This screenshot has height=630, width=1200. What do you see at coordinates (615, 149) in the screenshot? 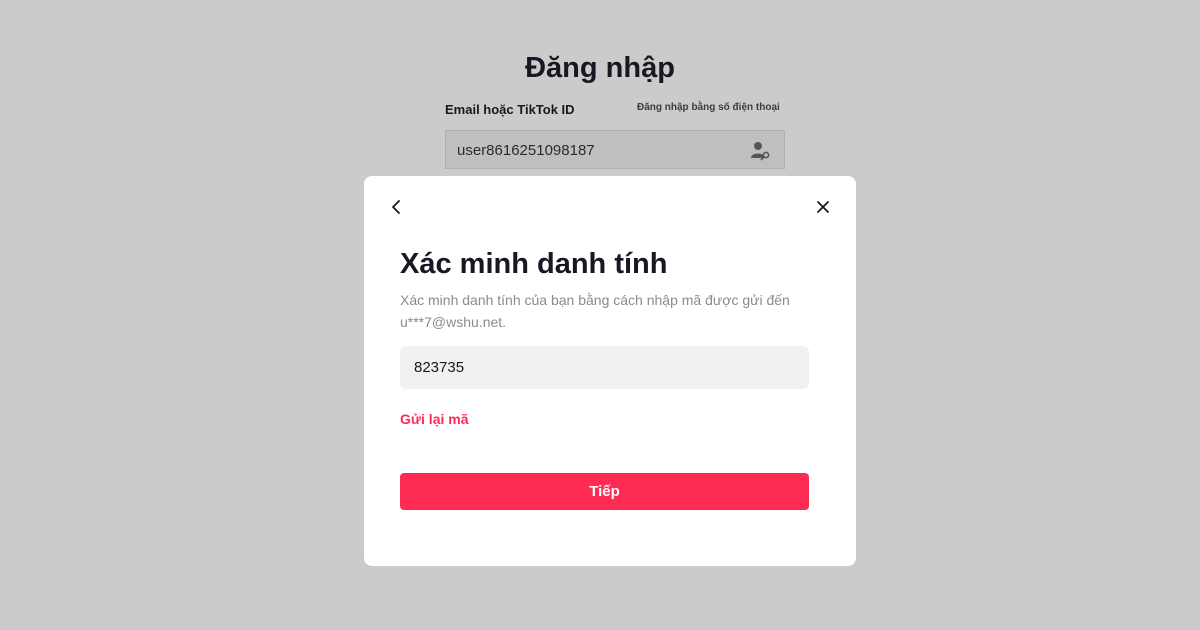
I see `identifier-input: user8616251098187` at bounding box center [615, 149].